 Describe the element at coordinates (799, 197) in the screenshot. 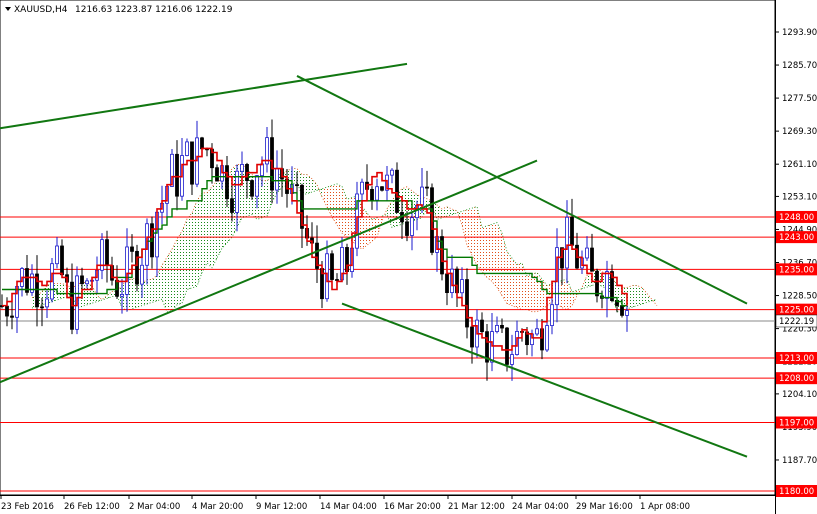

I see `price-tick-label: 1253.10` at that location.